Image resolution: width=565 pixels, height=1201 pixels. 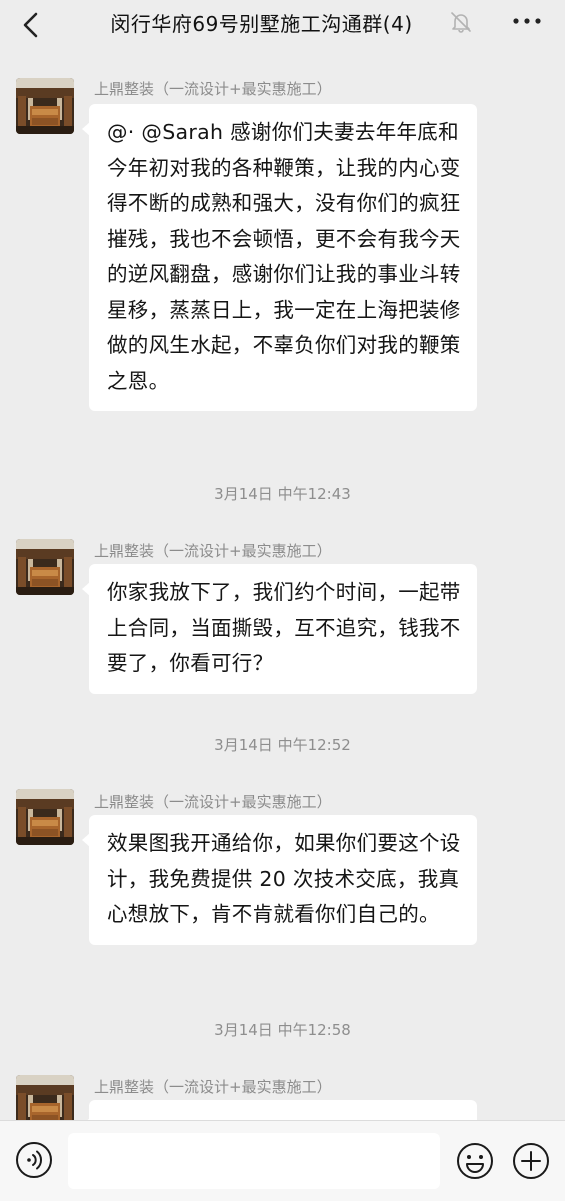 What do you see at coordinates (282, 494) in the screenshot?
I see `timestamp: 3月14日 中午12:43` at bounding box center [282, 494].